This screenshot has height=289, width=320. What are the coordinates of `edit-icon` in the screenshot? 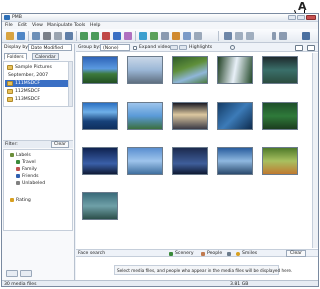 It's located at (128, 36).